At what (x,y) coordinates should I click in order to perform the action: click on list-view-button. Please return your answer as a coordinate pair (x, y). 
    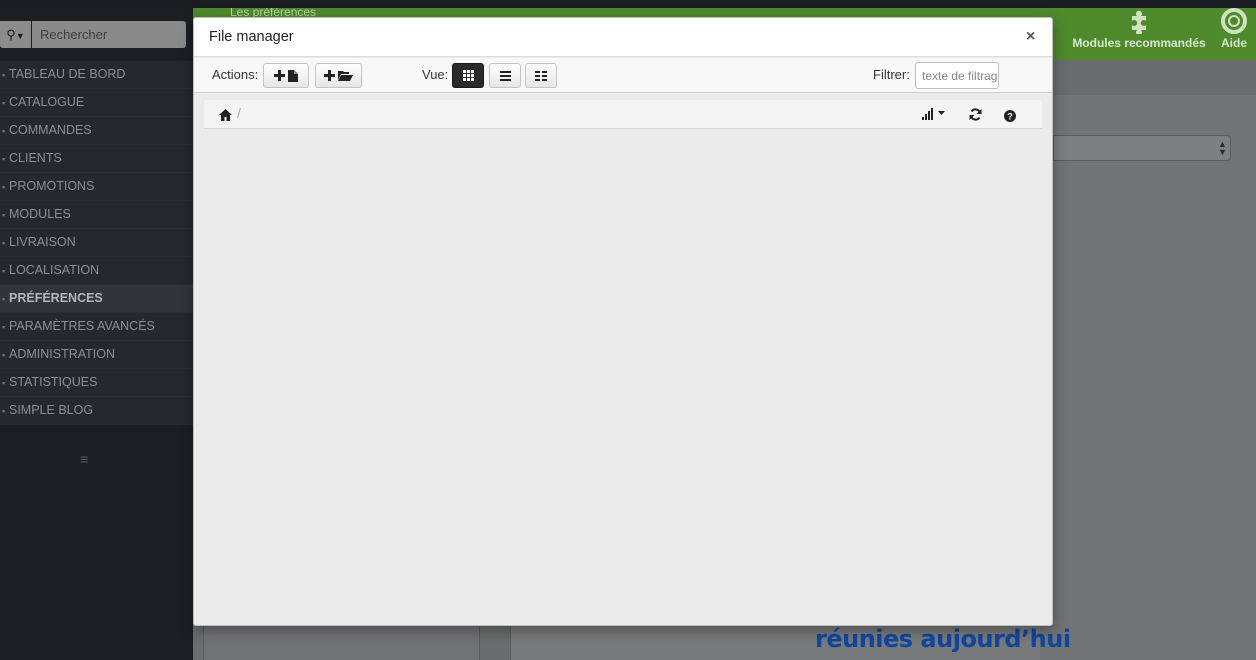
    Looking at the image, I should click on (505, 75).